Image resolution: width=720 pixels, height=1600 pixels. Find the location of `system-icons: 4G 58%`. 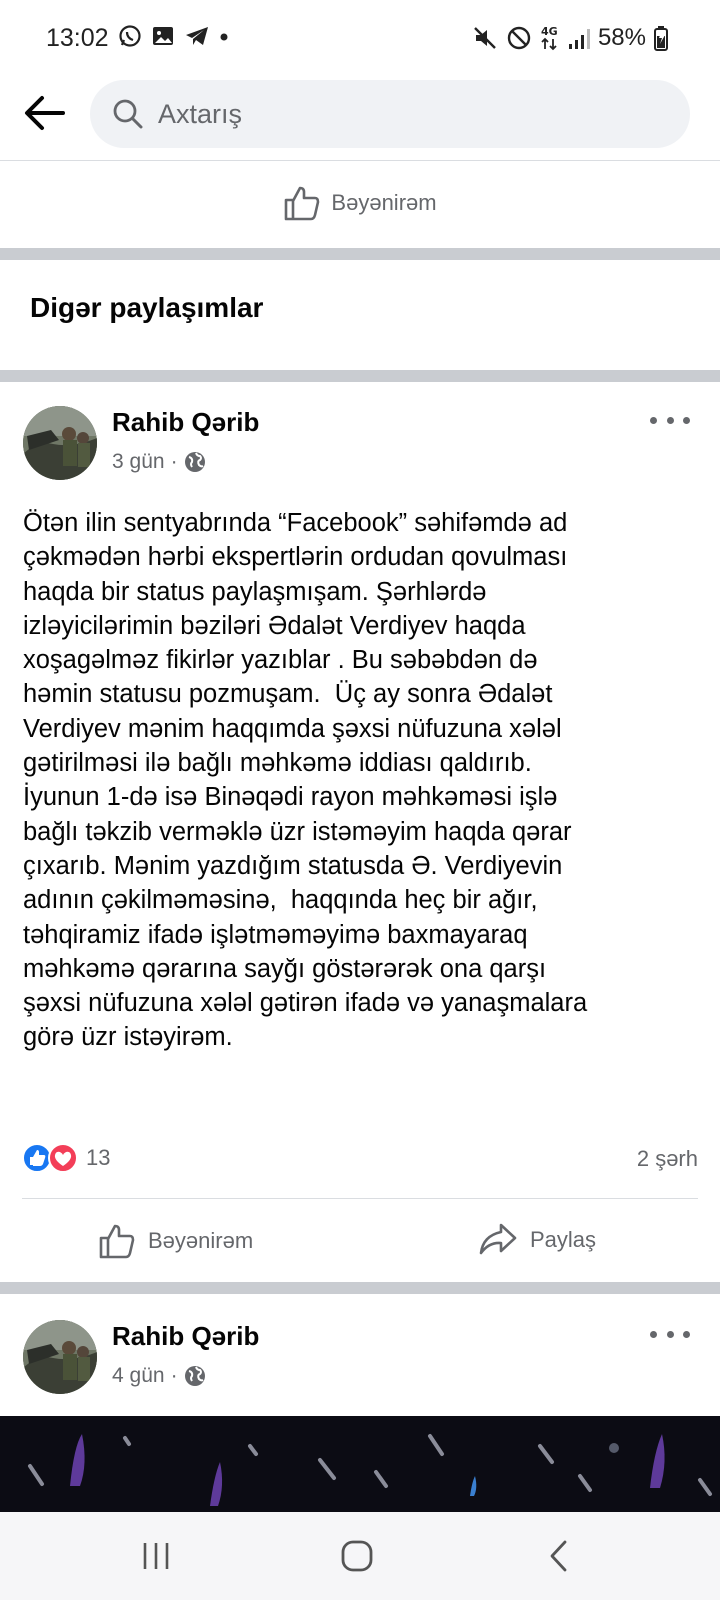

system-icons: 4G 58% is located at coordinates (570, 38).